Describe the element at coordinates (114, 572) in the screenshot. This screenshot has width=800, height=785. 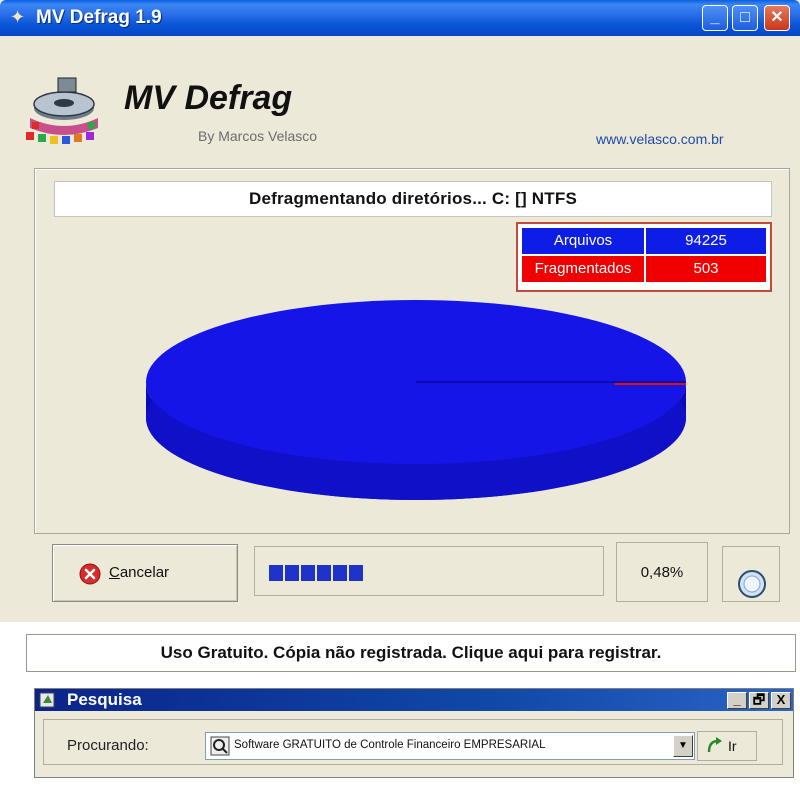
I see `cancel-mnemonic: C` at that location.